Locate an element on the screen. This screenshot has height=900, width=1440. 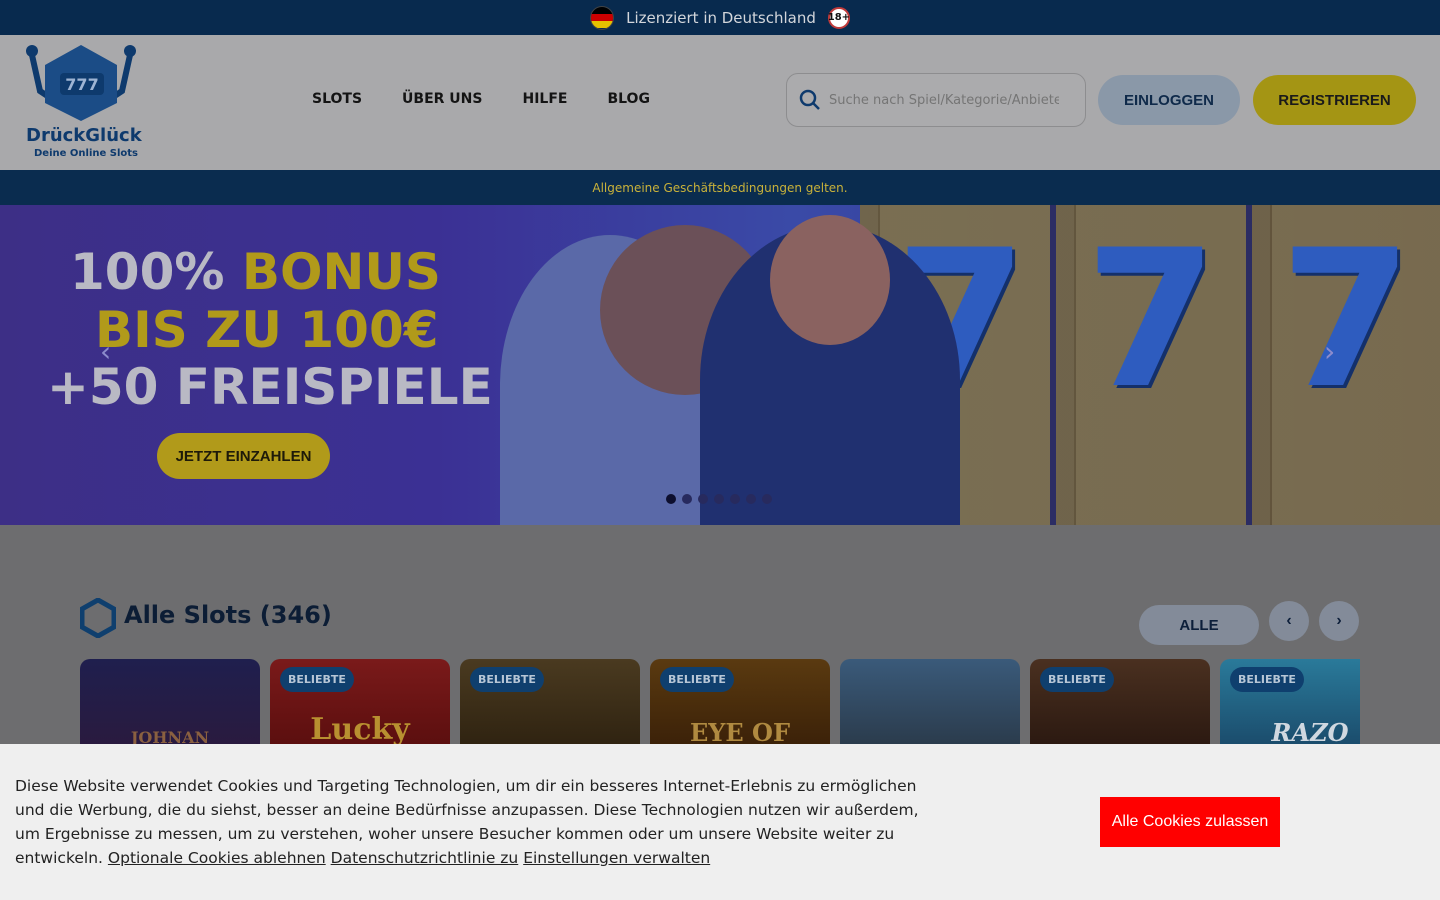
accept-all-cookies-button: Alle Cookies zulassen is located at coordinates (1190, 822).